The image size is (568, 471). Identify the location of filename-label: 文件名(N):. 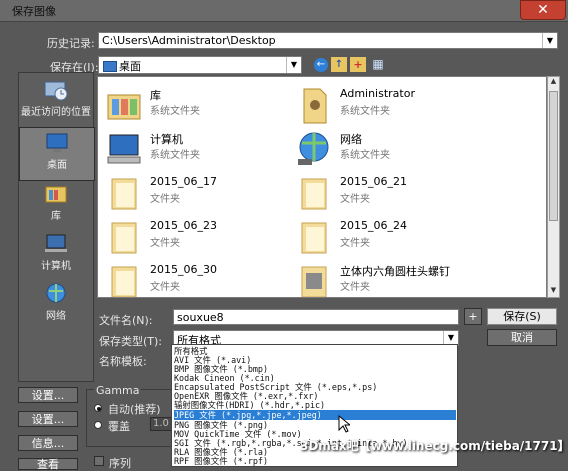
(126, 320).